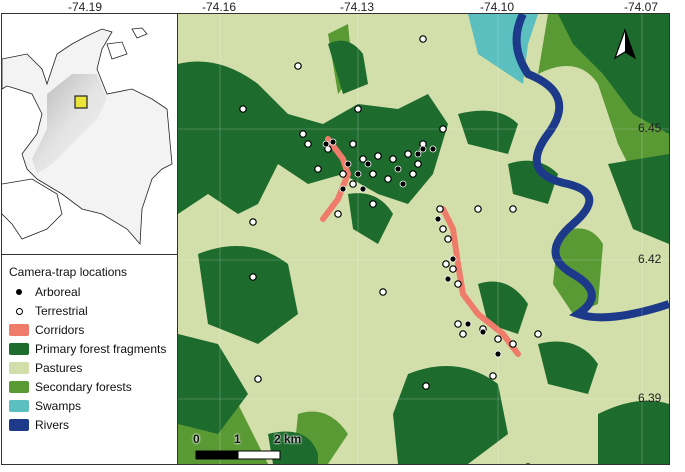  I want to click on legend-item-rivers: Rivers, so click(39, 425).